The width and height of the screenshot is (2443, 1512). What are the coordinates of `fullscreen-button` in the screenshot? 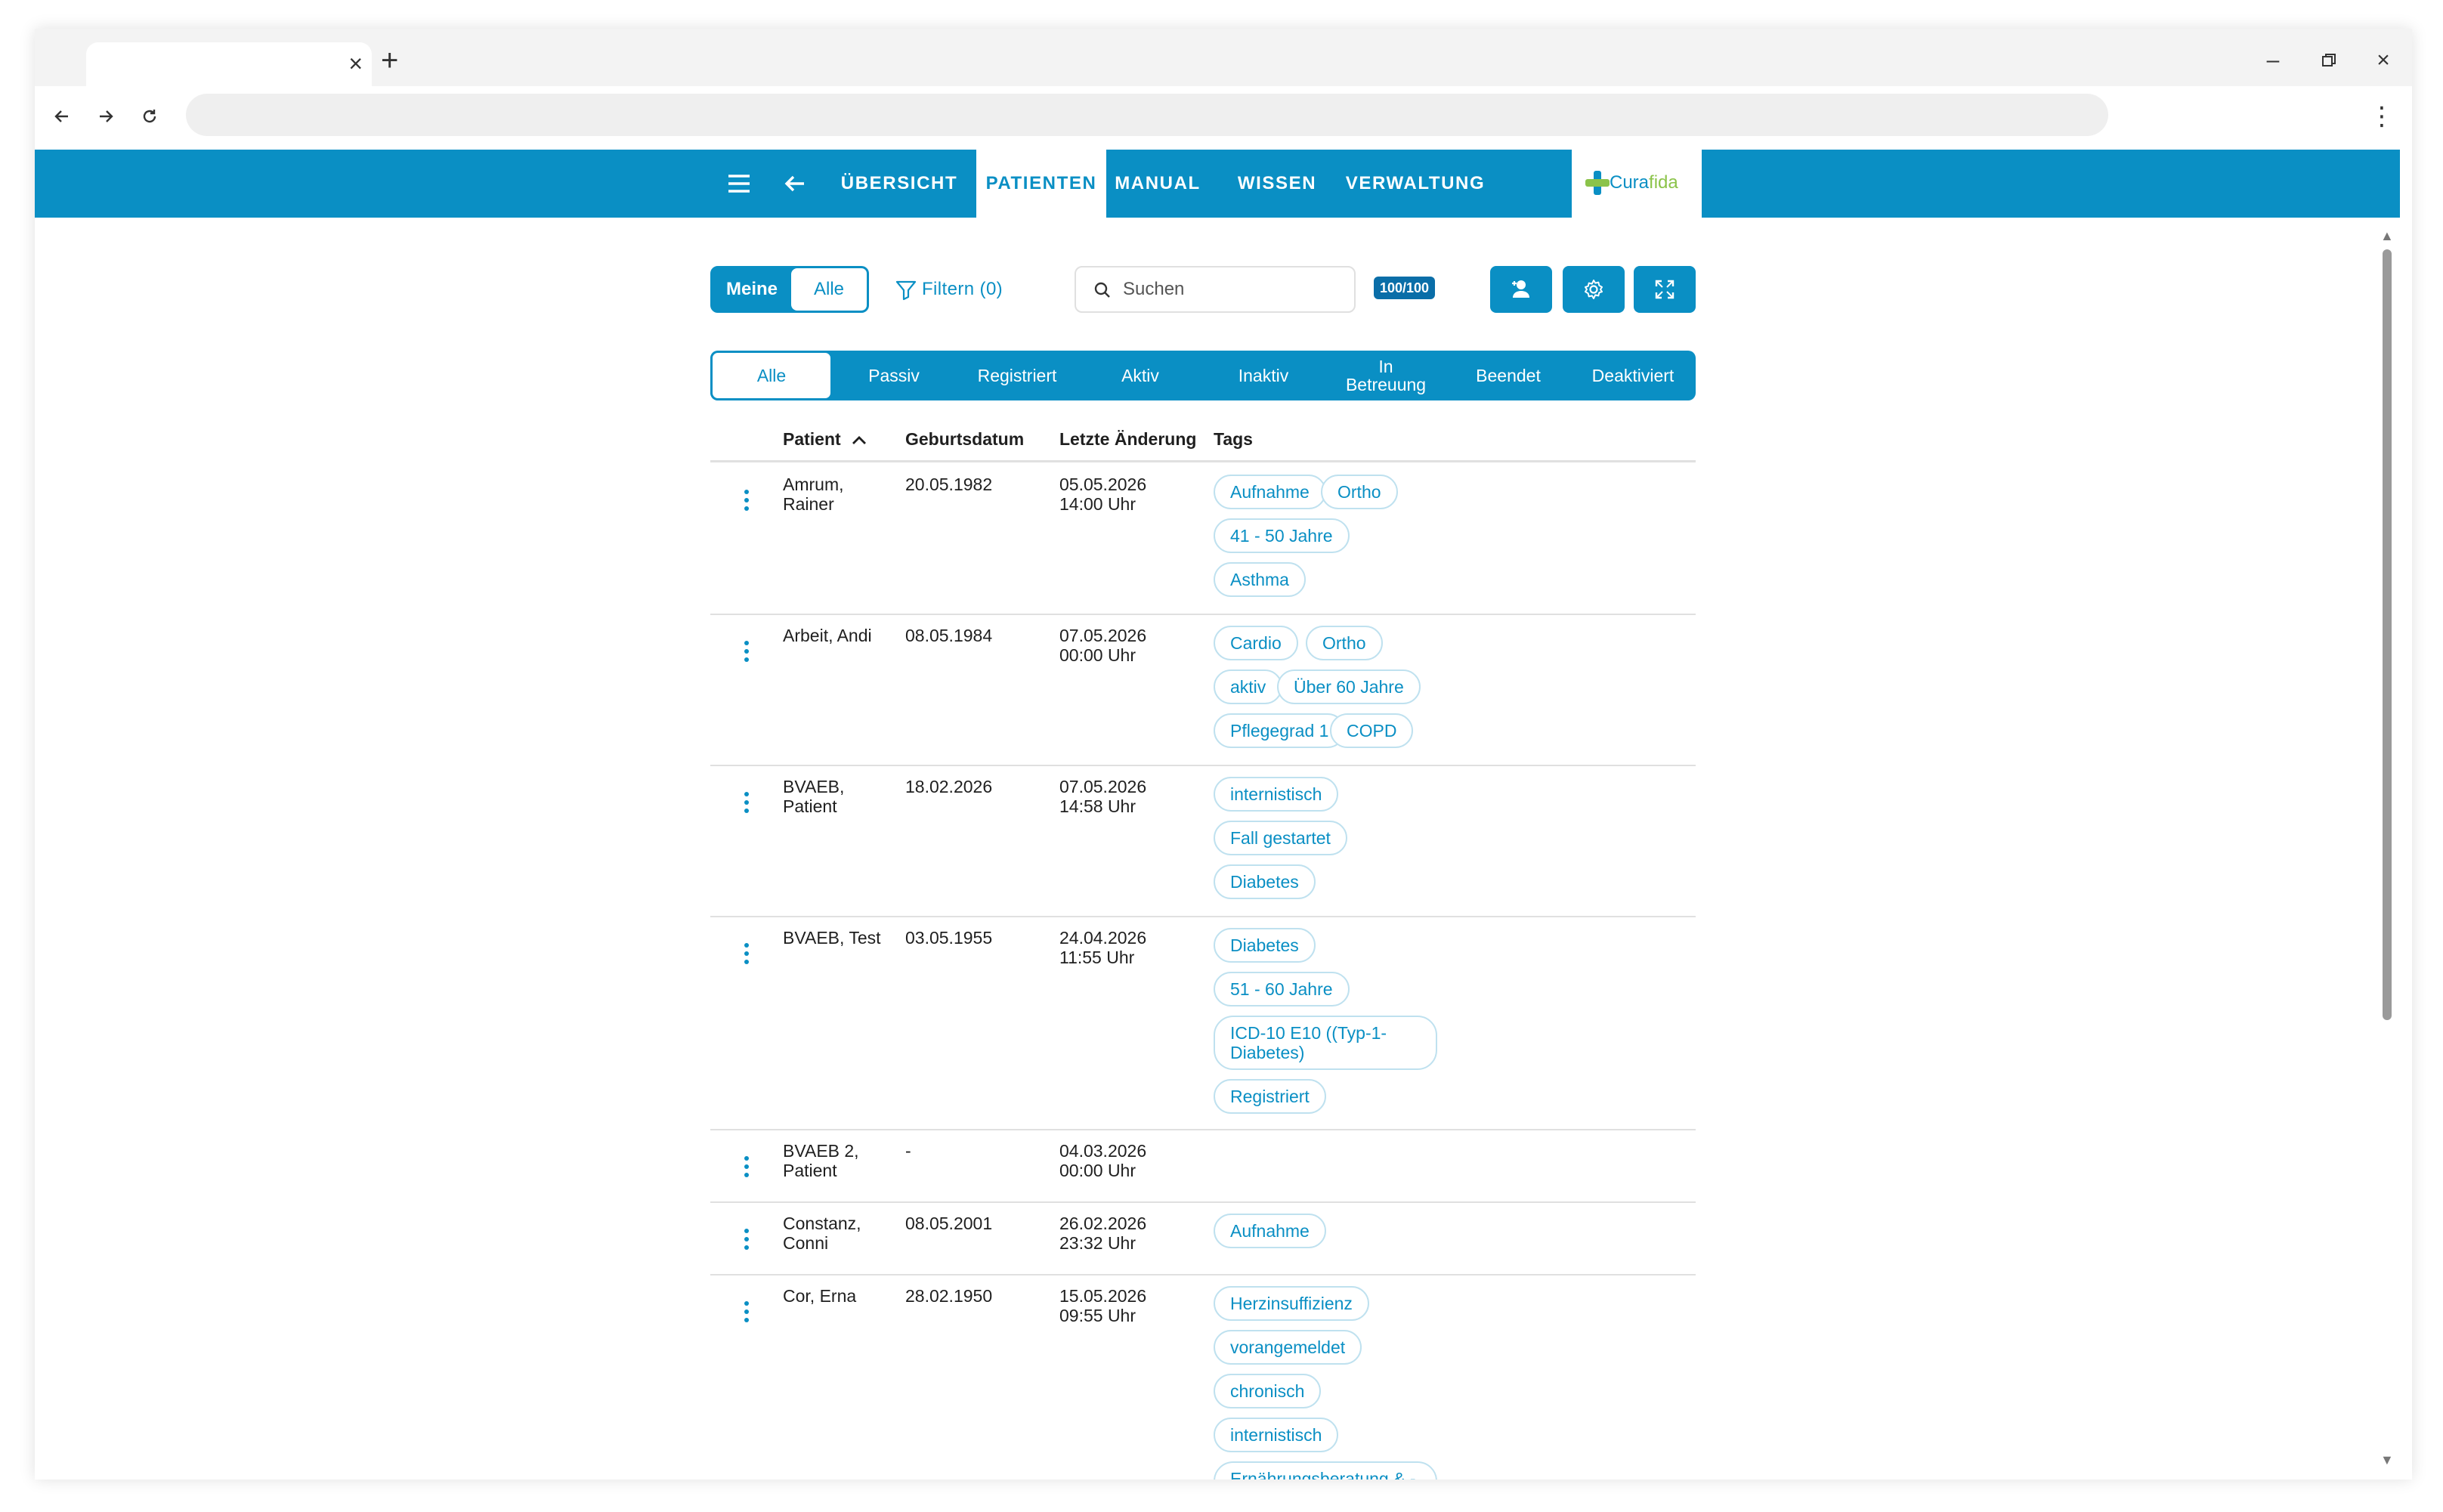 It's located at (1665, 289).